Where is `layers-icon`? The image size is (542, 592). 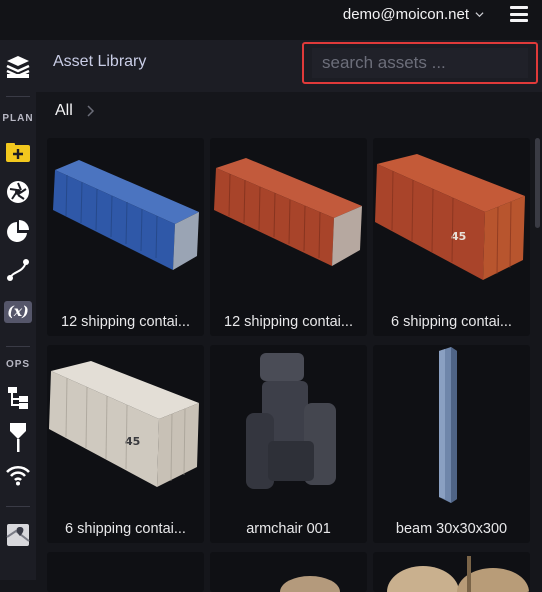
layers-icon is located at coordinates (18, 68).